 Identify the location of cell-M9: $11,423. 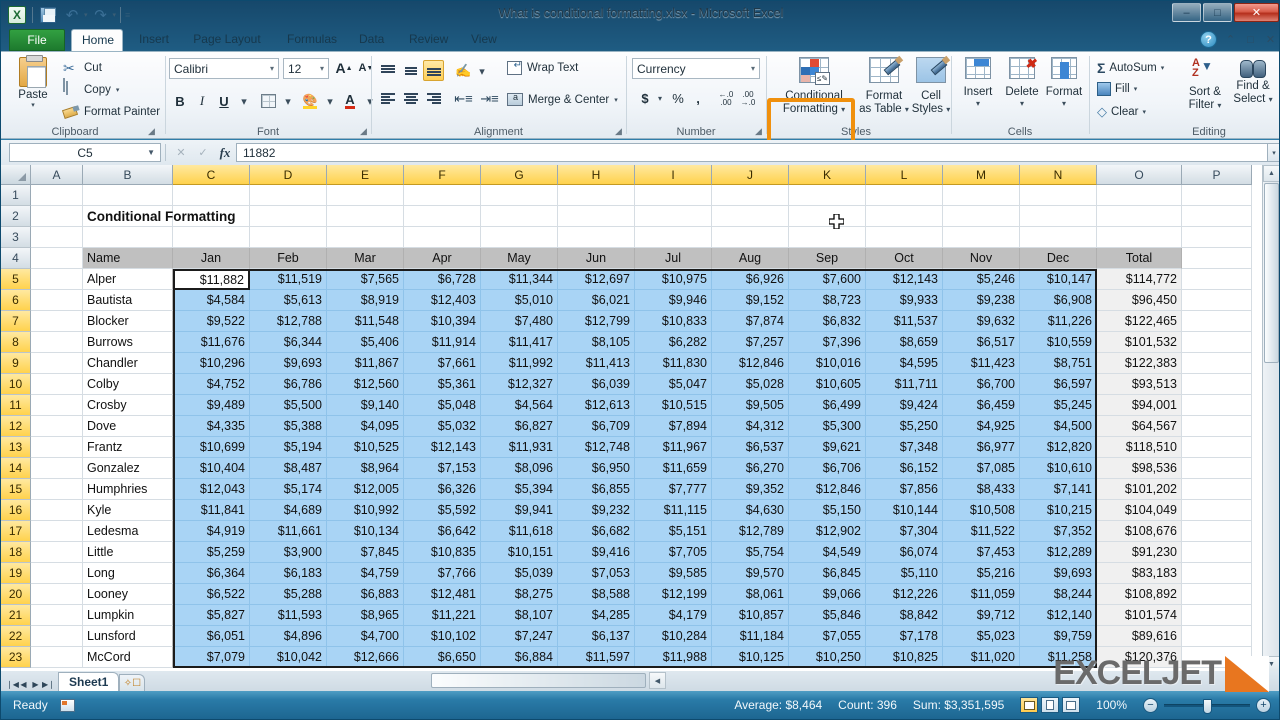
(981, 363).